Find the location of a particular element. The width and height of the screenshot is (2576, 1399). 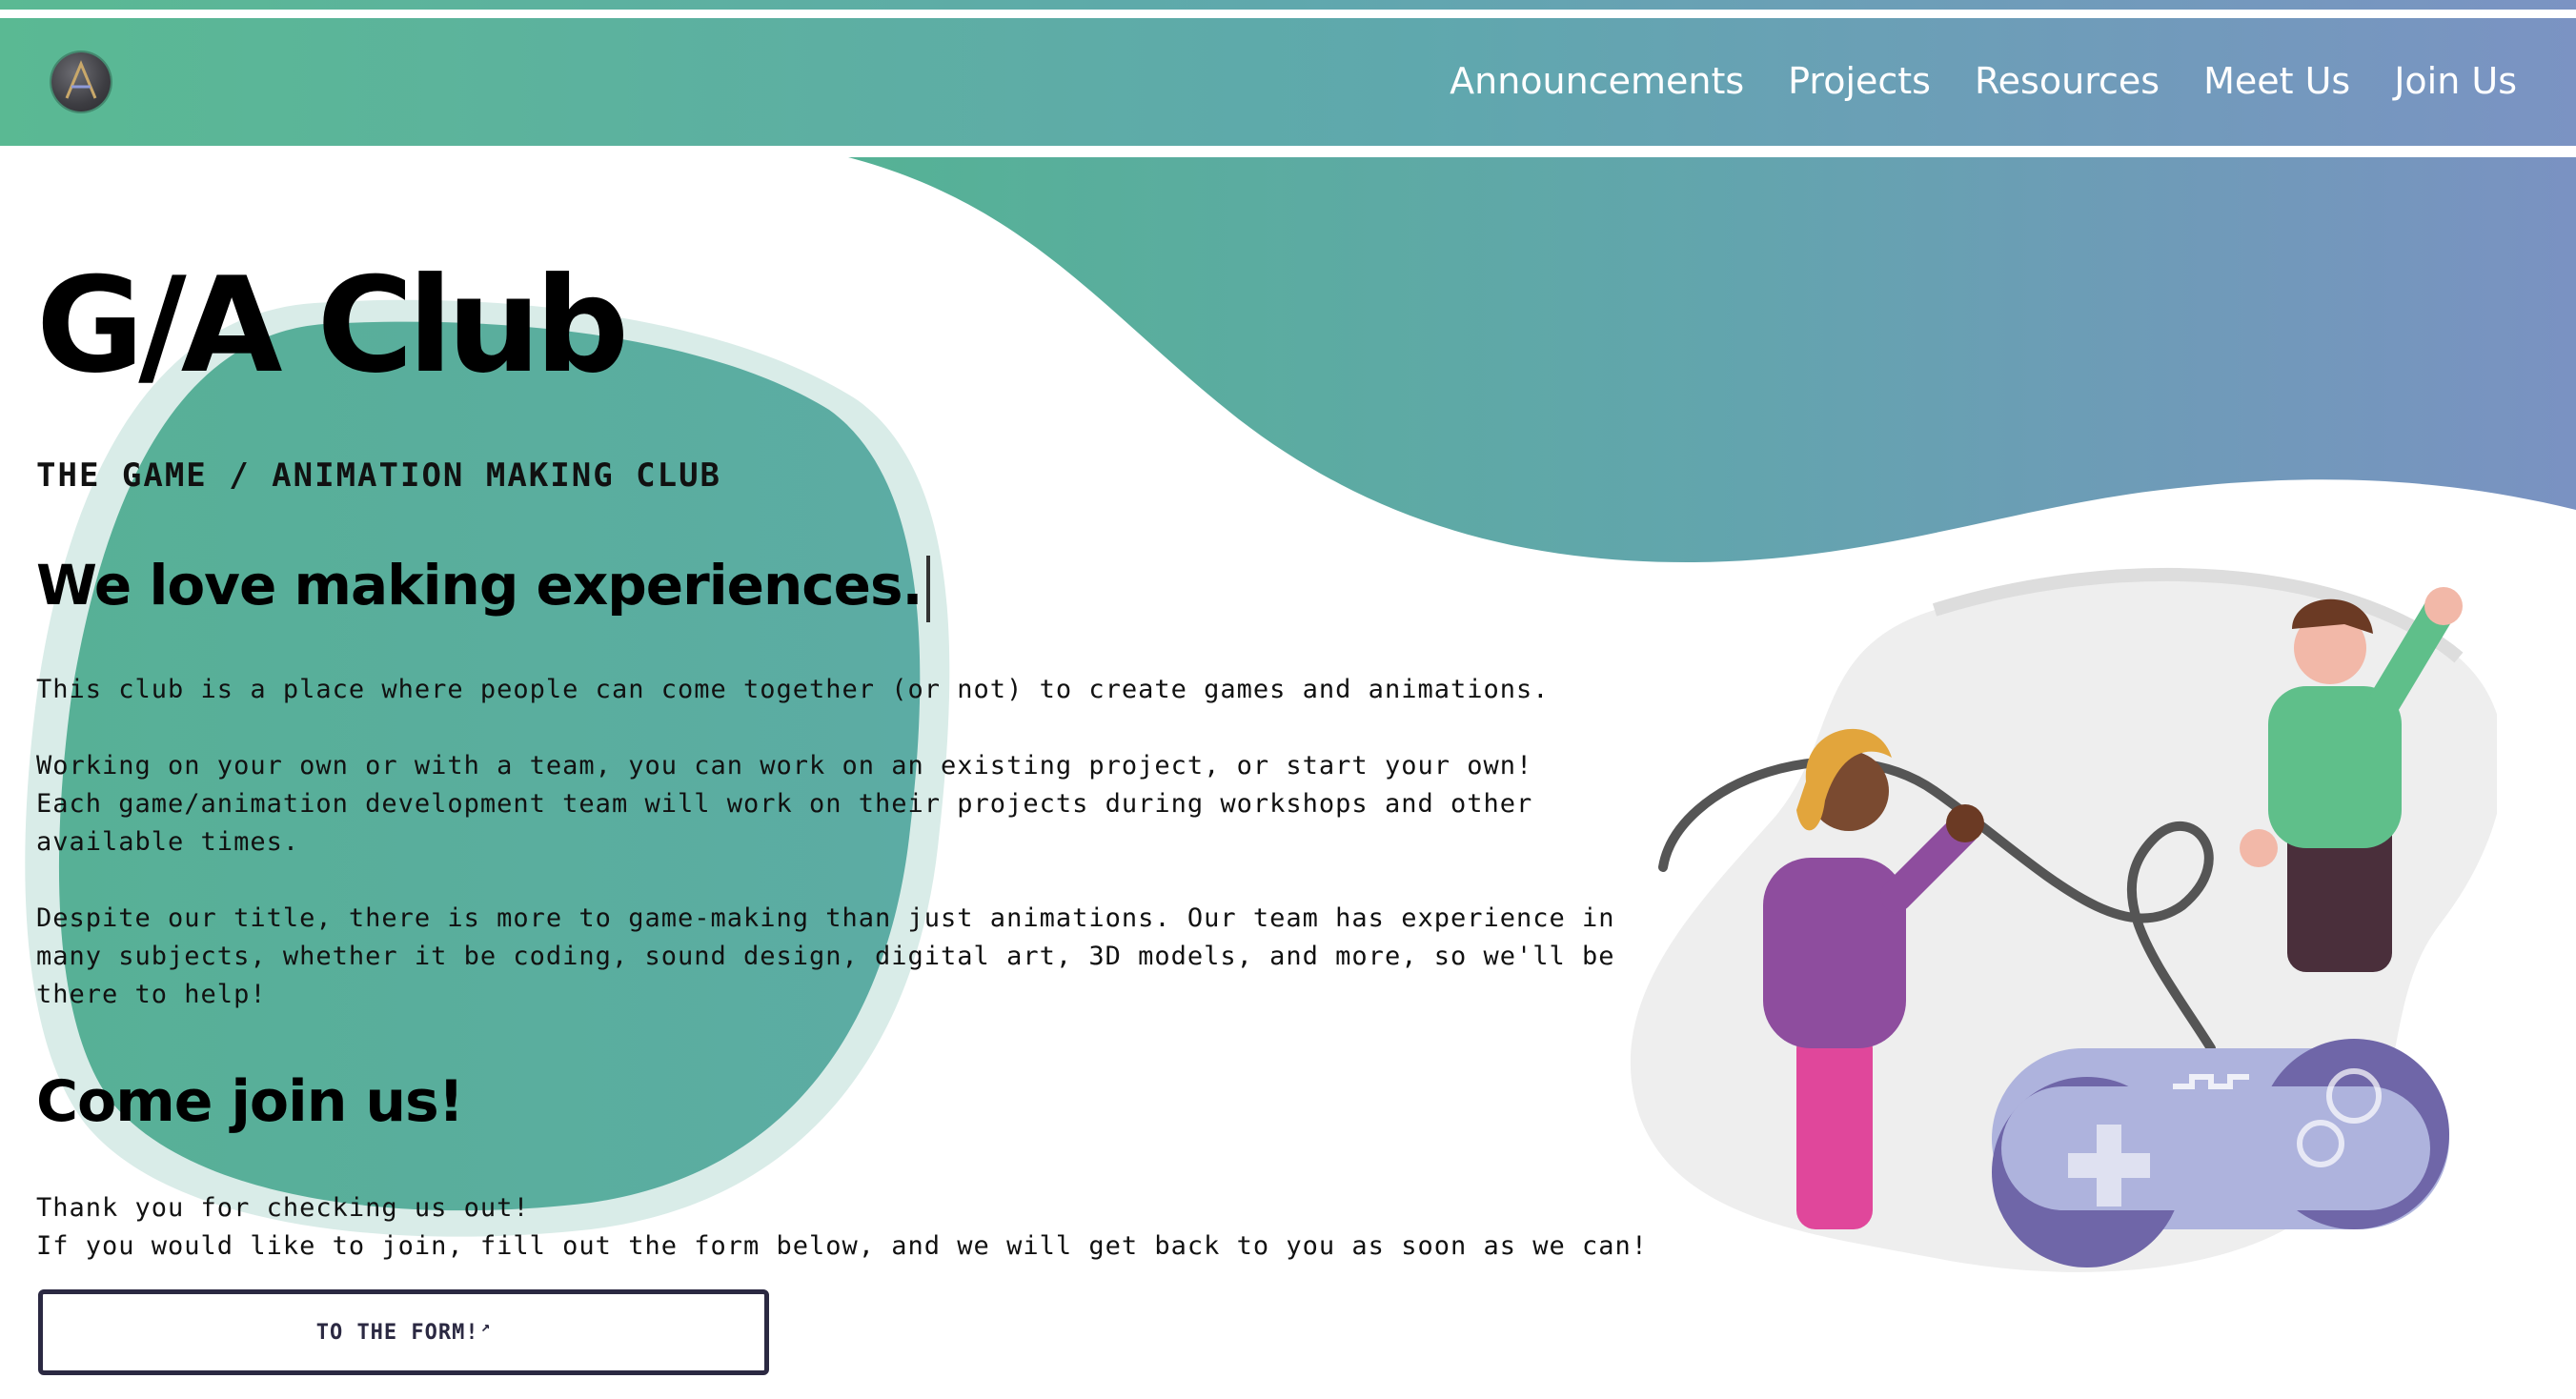

external-link-icon: ↗ is located at coordinates (486, 1326).